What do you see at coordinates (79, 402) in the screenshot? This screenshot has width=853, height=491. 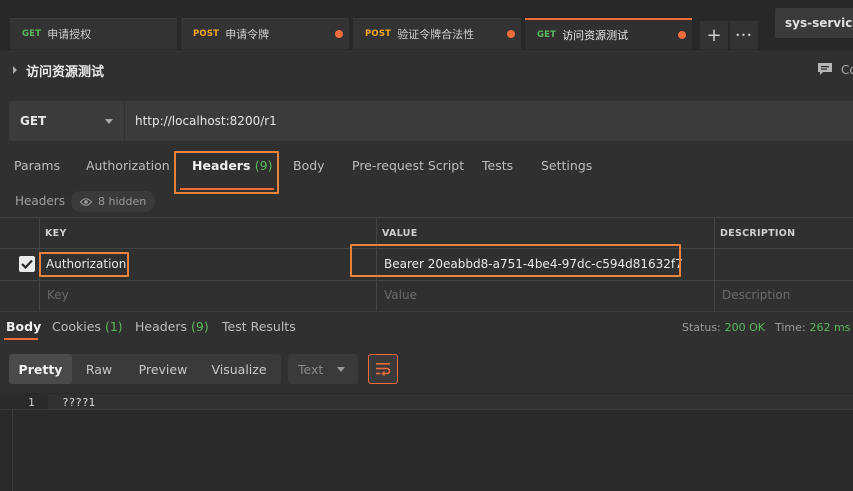 I see `code-line: ????1` at bounding box center [79, 402].